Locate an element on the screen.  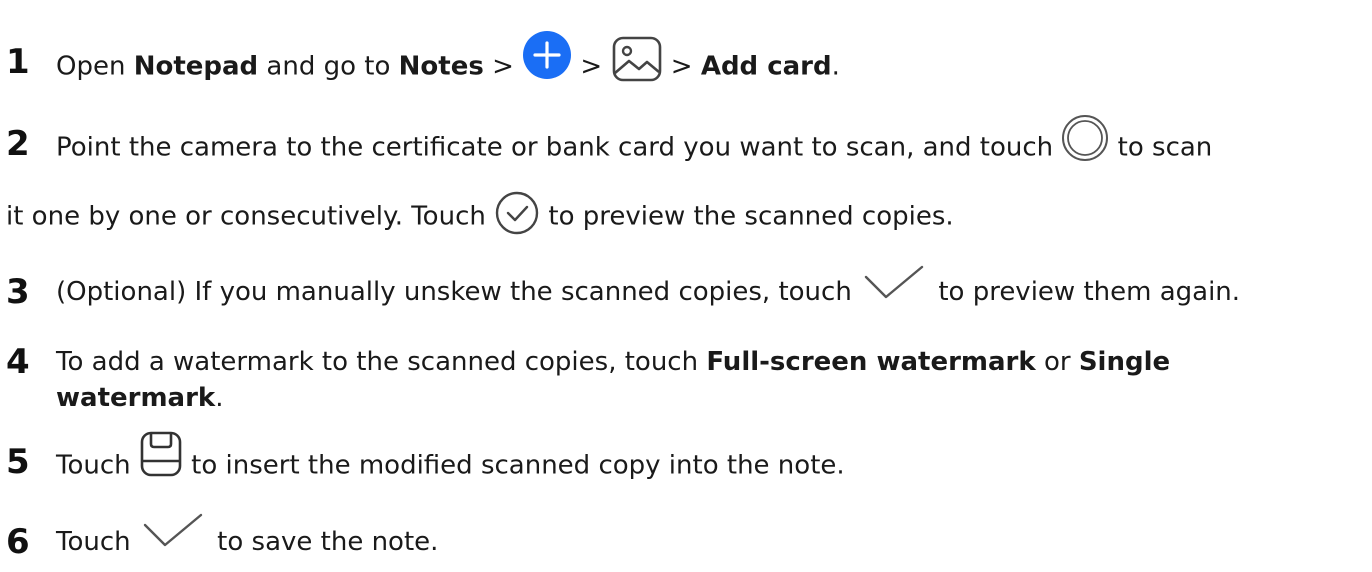
check-circle-icon is located at coordinates (517, 213).